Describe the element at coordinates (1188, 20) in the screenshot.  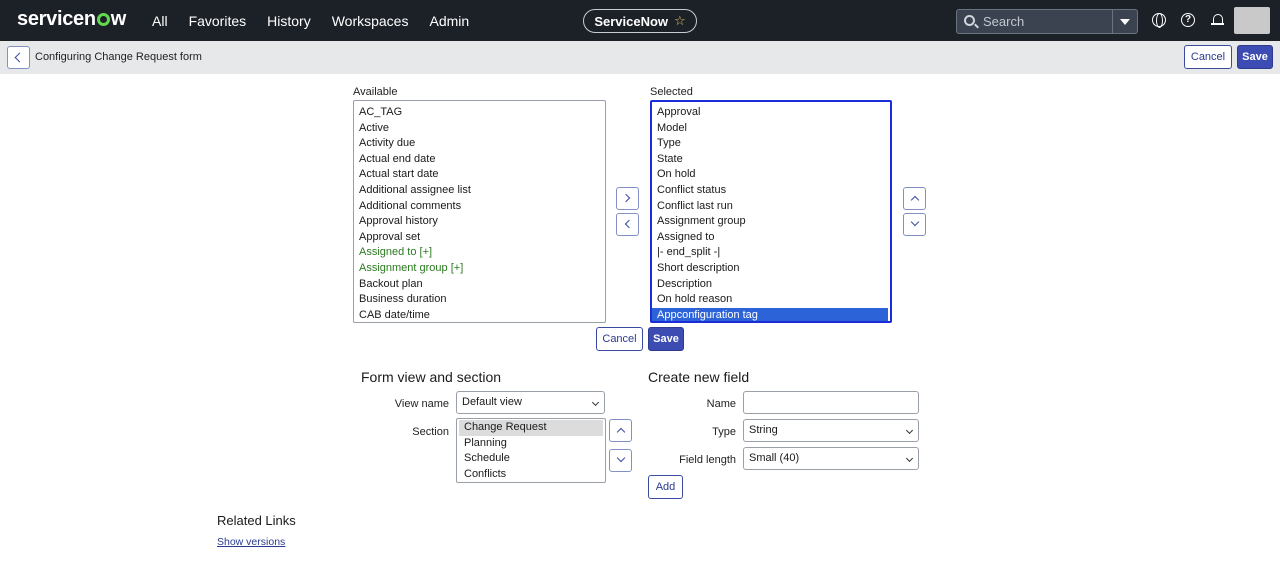
I see `help-icon: ?` at that location.